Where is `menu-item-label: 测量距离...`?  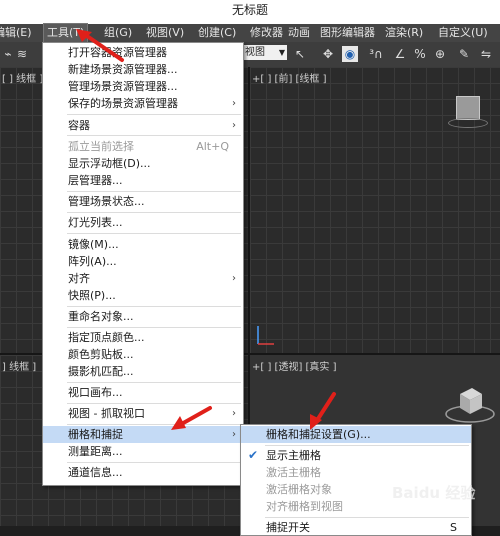
menu-item-label: 测量距离... is located at coordinates (95, 451).